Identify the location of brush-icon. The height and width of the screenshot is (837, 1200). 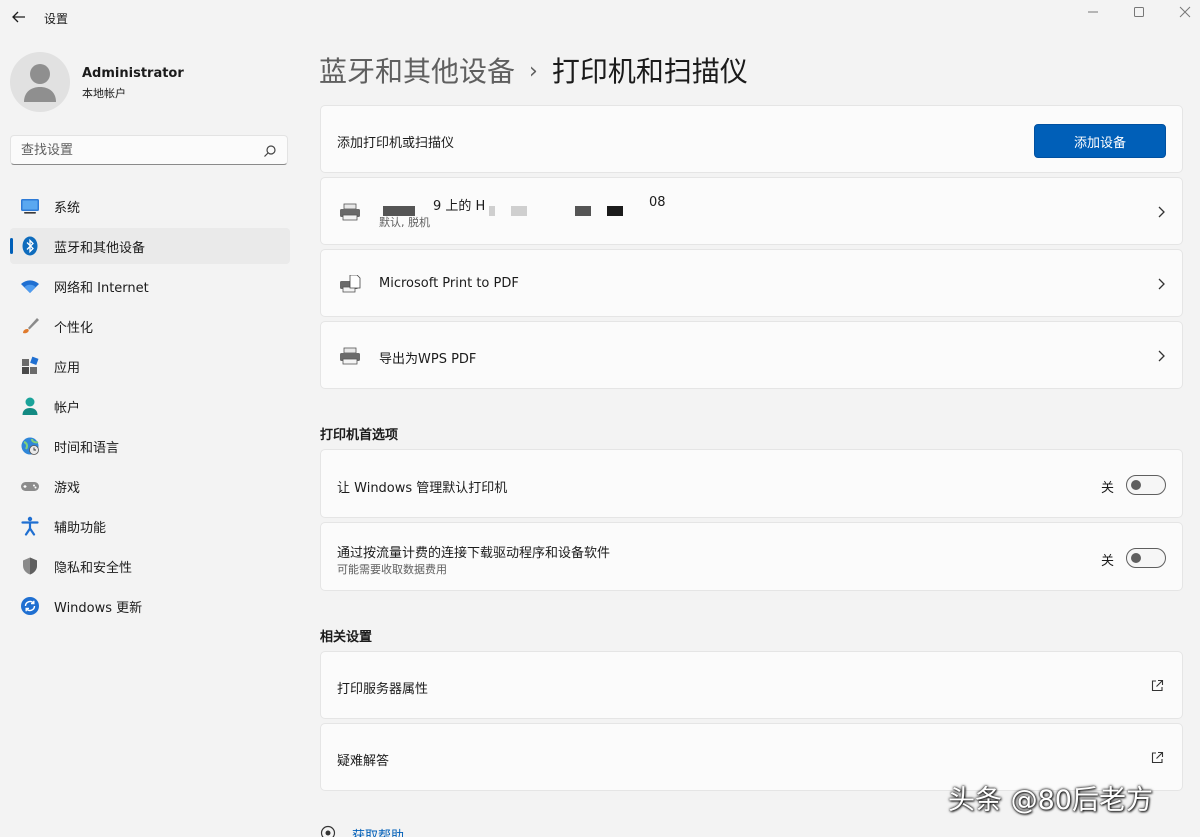
(30, 326).